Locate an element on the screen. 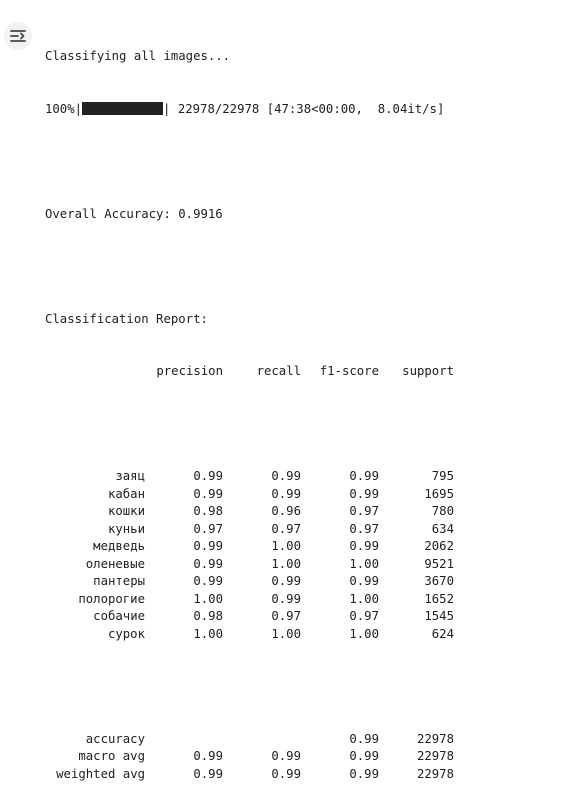 Image resolution: width=568 pixels, height=801 pixels. summary-row: weighted avg 0.99 0.99 0.99 22978 is located at coordinates (249, 775).